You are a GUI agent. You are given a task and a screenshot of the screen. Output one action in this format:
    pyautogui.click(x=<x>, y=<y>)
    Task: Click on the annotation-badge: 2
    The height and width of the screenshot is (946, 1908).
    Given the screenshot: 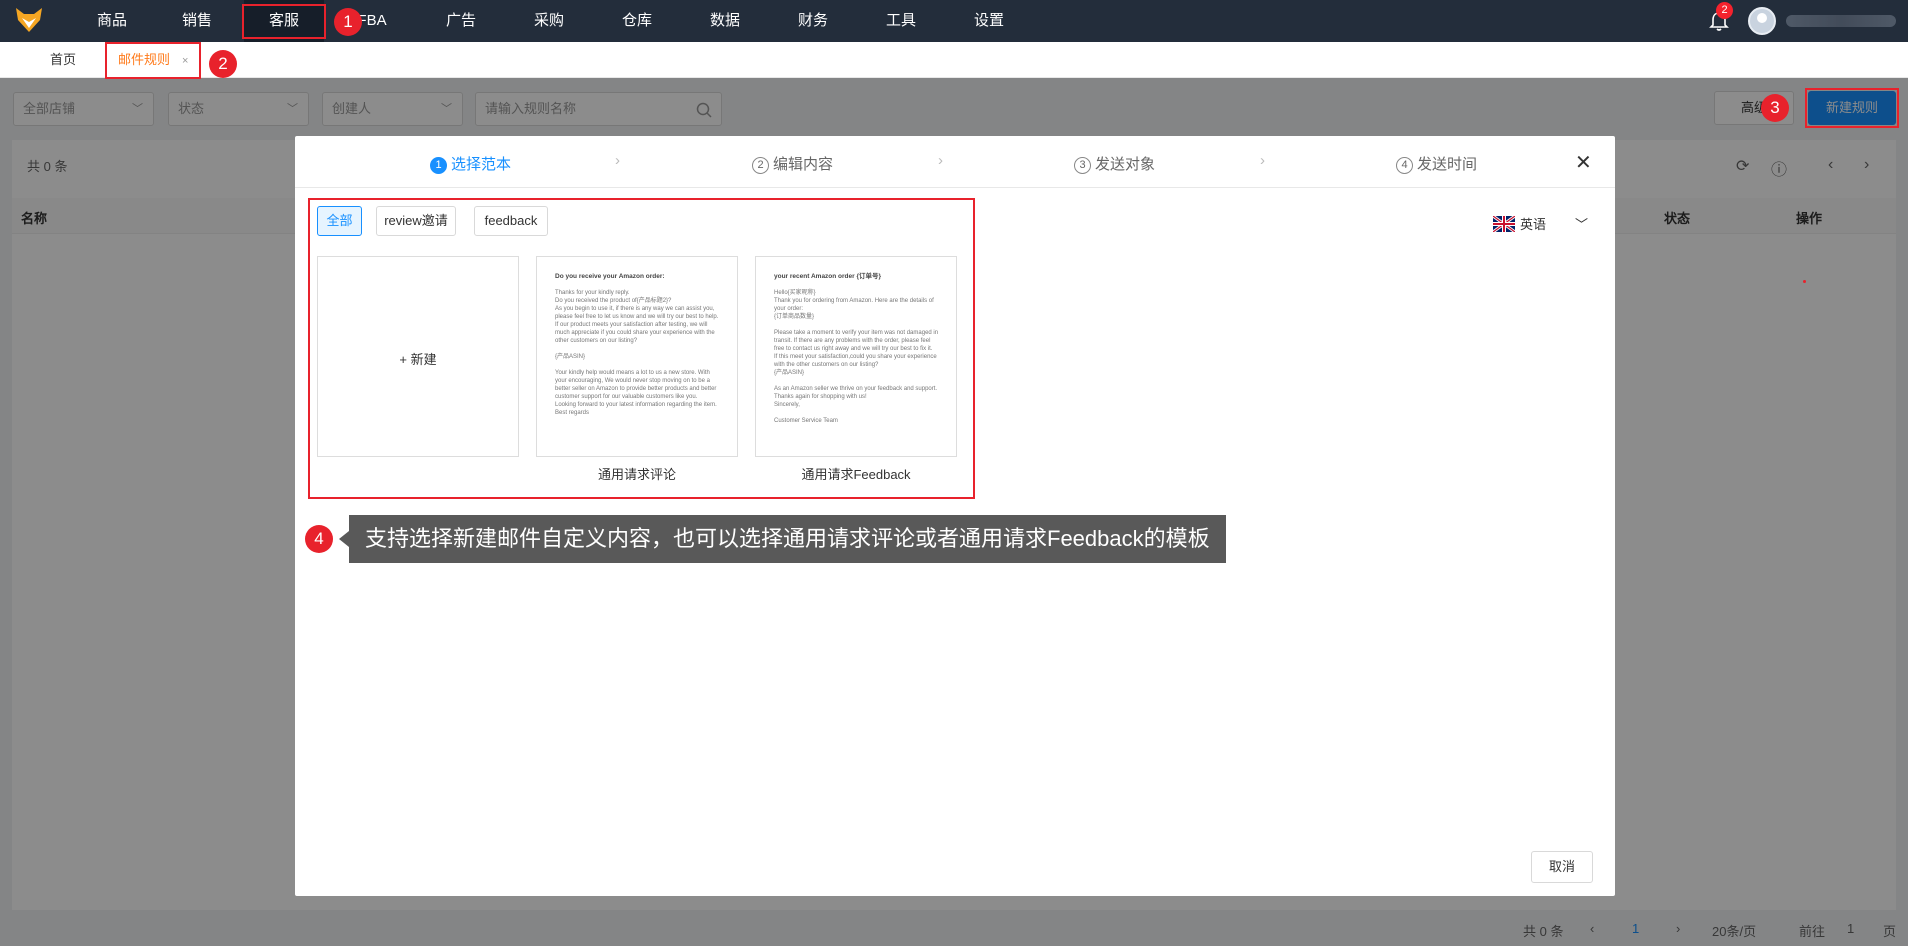 What is the action you would take?
    pyautogui.click(x=223, y=64)
    